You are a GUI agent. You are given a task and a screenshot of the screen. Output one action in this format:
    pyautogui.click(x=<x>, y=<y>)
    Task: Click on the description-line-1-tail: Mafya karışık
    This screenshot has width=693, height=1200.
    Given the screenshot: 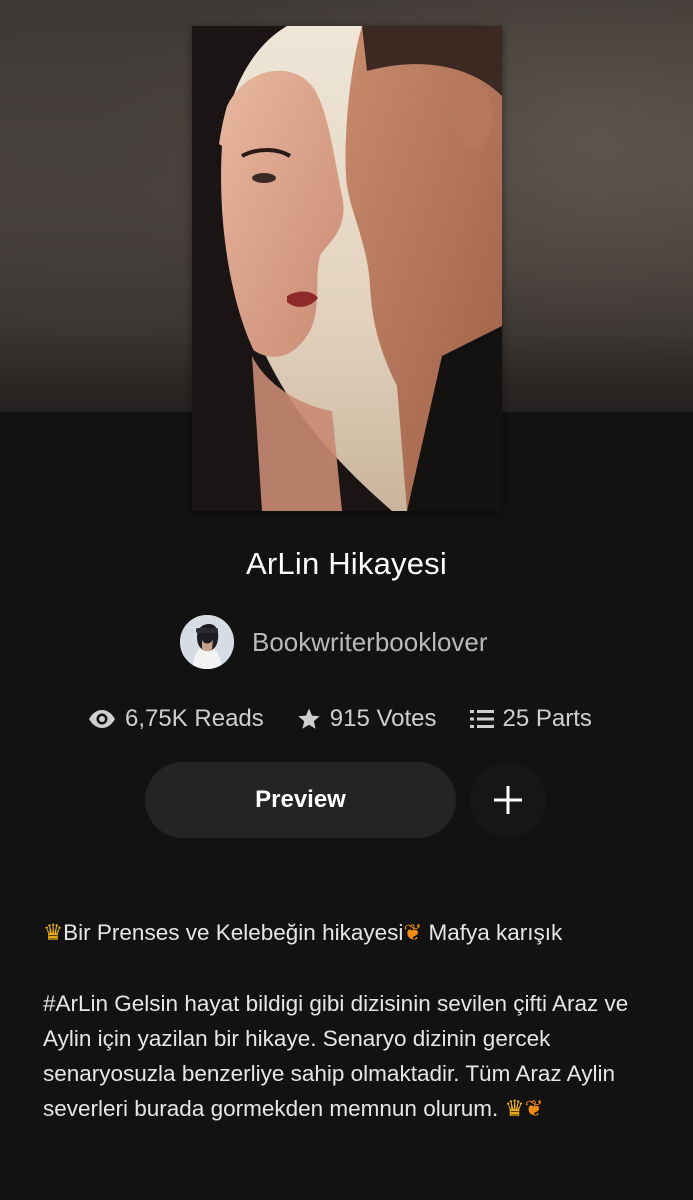 What is the action you would take?
    pyautogui.click(x=492, y=932)
    